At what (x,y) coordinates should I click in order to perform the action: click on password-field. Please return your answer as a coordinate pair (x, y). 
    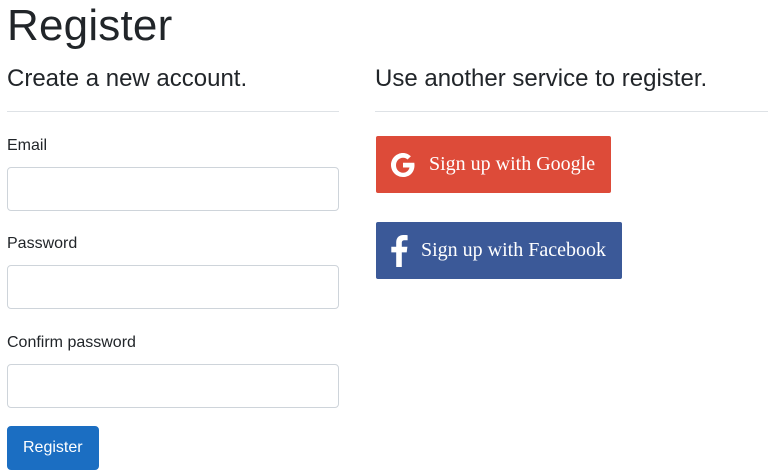
    Looking at the image, I should click on (173, 287).